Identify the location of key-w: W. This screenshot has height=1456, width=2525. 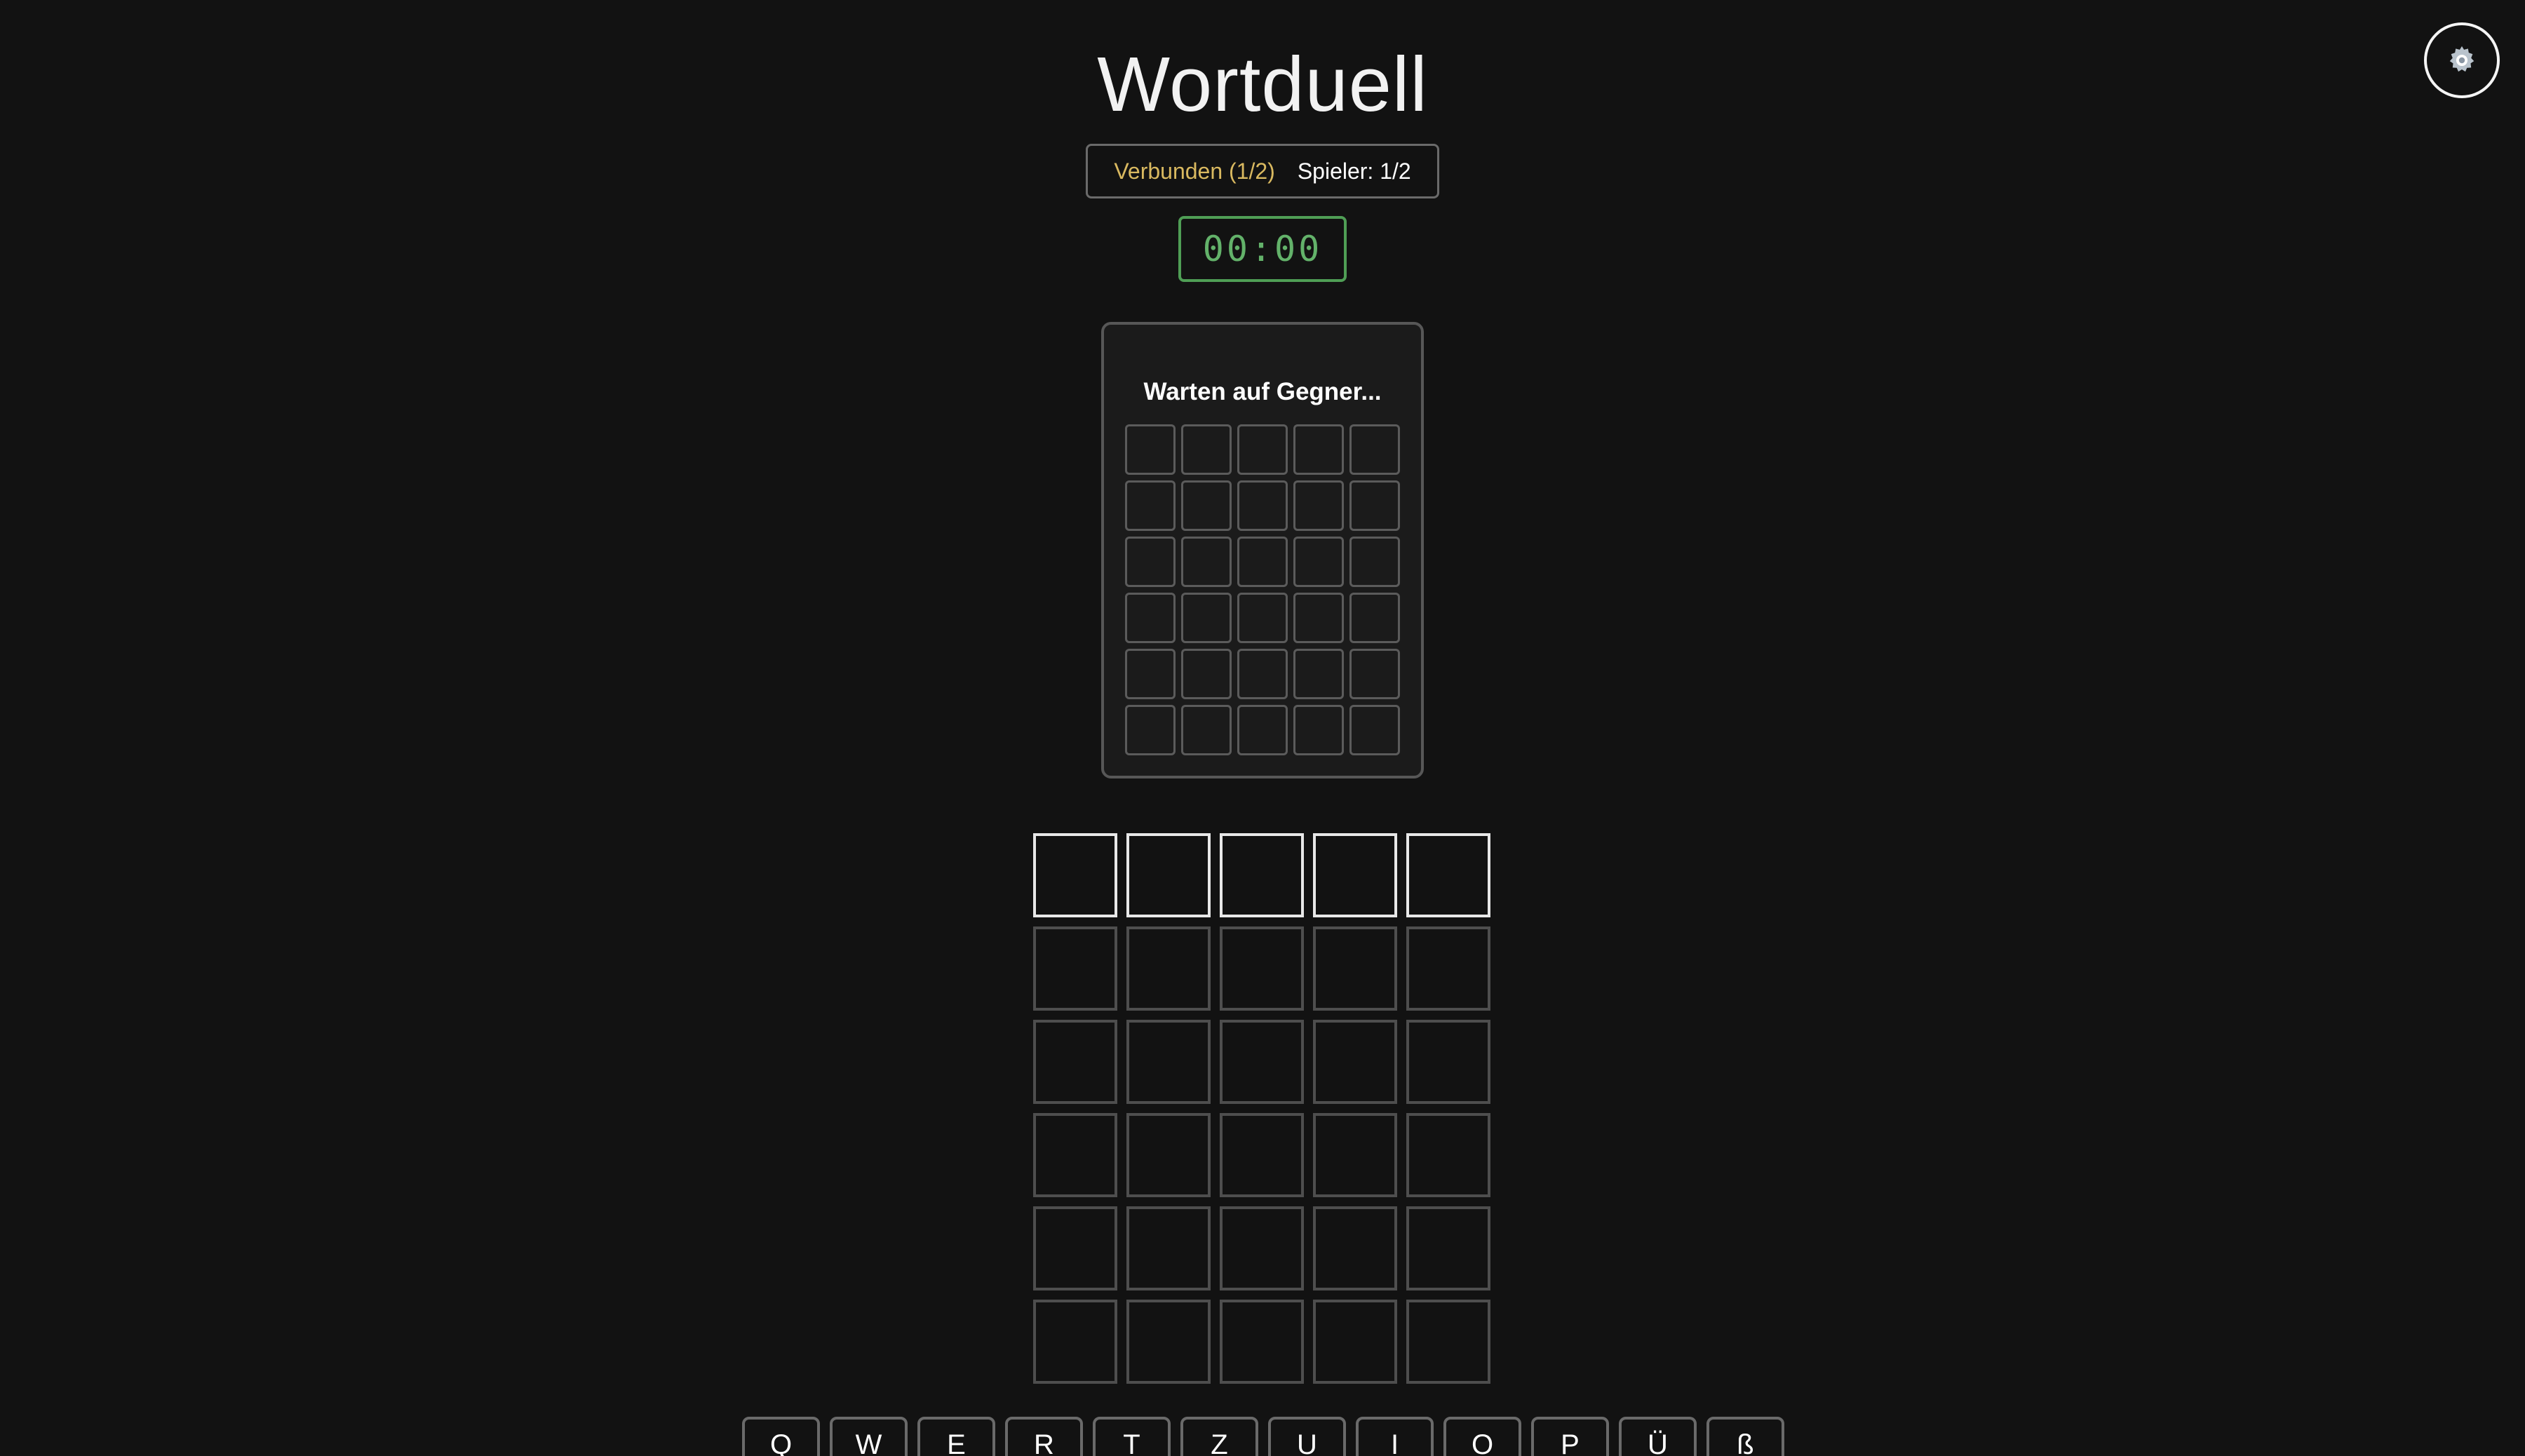
(869, 1436).